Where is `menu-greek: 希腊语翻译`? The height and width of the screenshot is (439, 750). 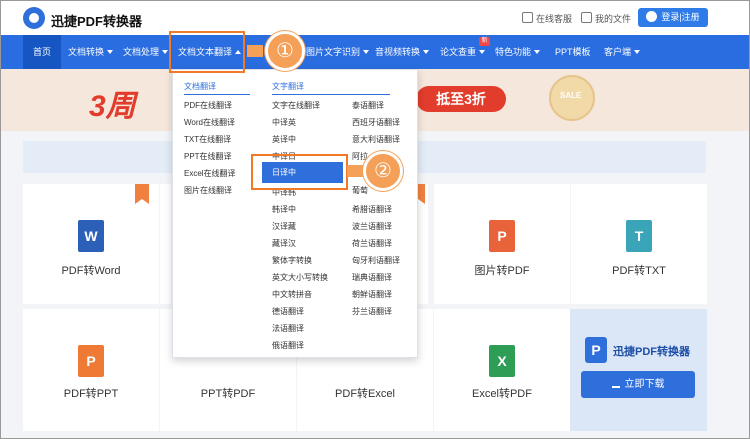 menu-greek: 希腊语翻译 is located at coordinates (372, 209).